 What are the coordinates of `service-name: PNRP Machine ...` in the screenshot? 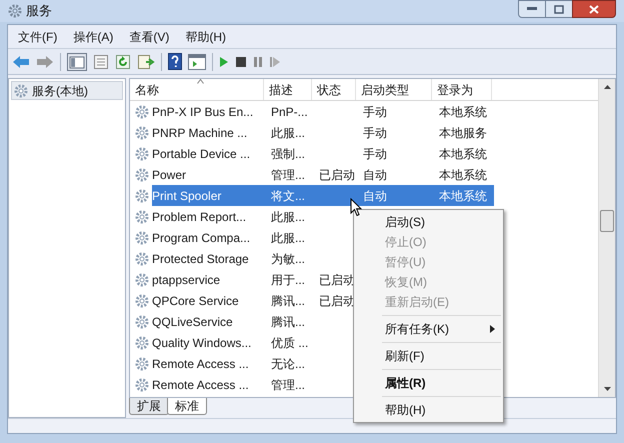 It's located at (200, 133).